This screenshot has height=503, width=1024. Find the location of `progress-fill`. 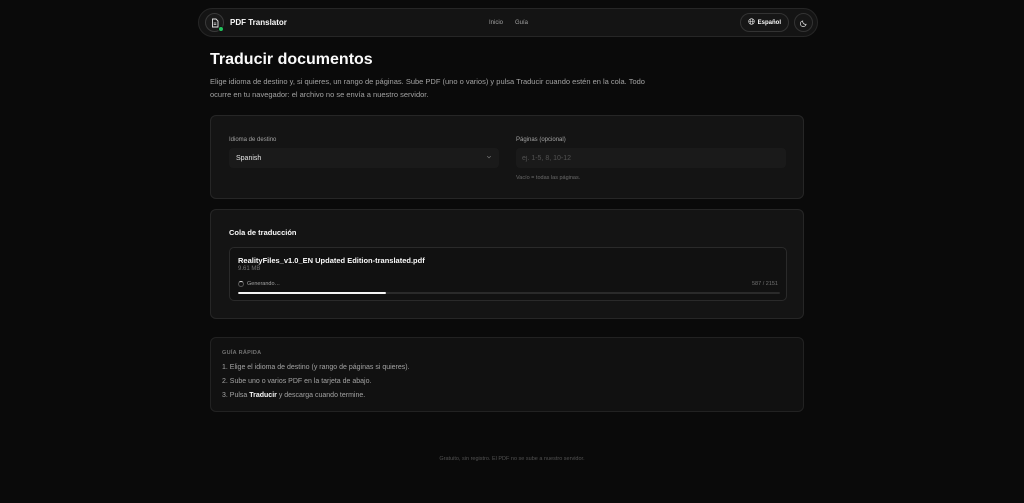

progress-fill is located at coordinates (312, 293).